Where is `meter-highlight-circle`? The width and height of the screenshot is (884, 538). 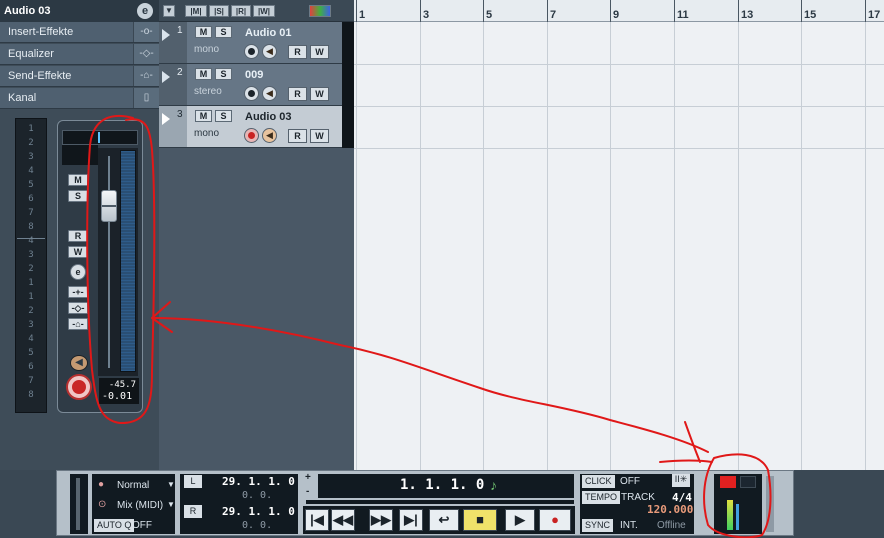 meter-highlight-circle is located at coordinates (737, 495).